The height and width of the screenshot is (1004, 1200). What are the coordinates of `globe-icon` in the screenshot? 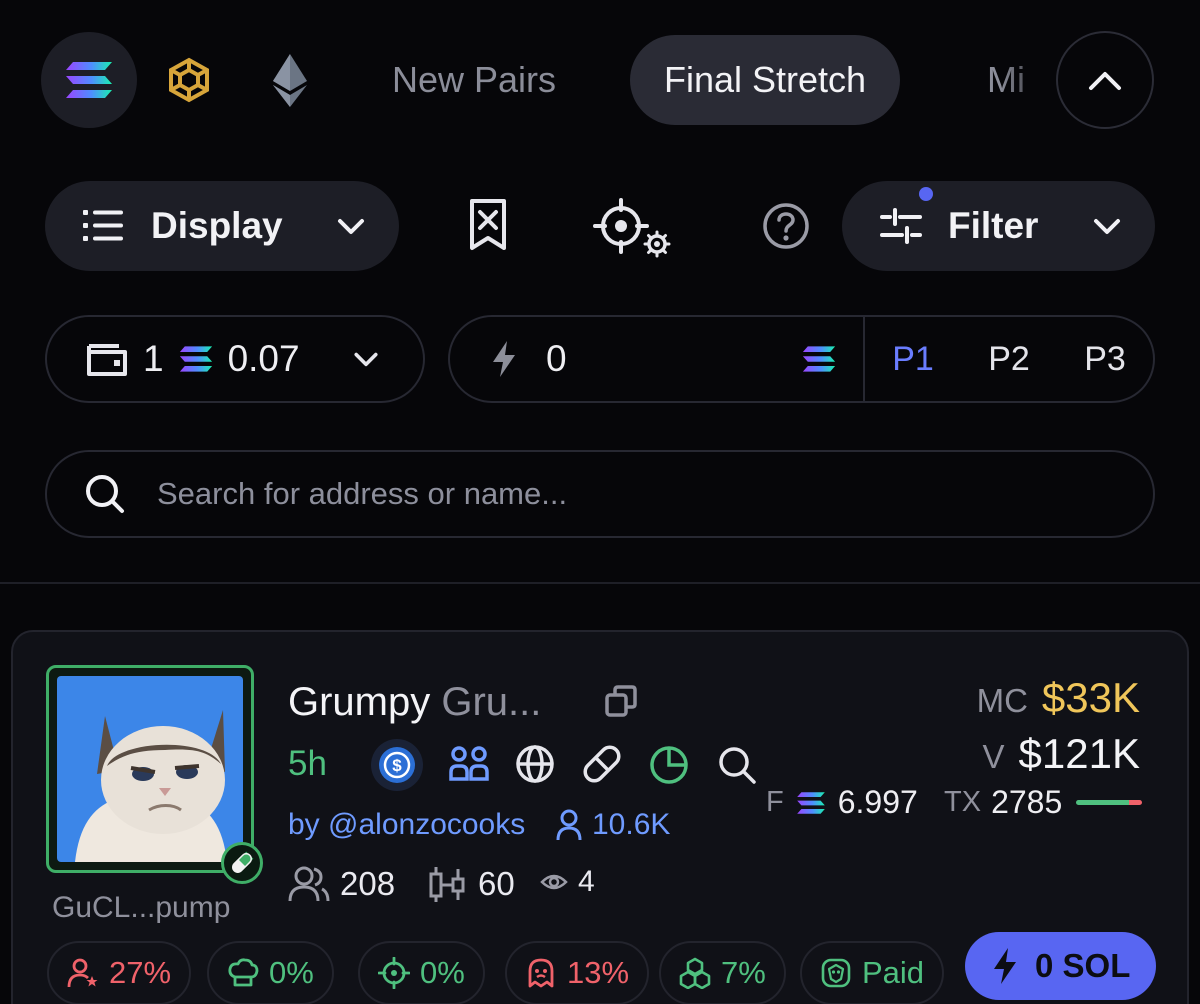 It's located at (535, 764).